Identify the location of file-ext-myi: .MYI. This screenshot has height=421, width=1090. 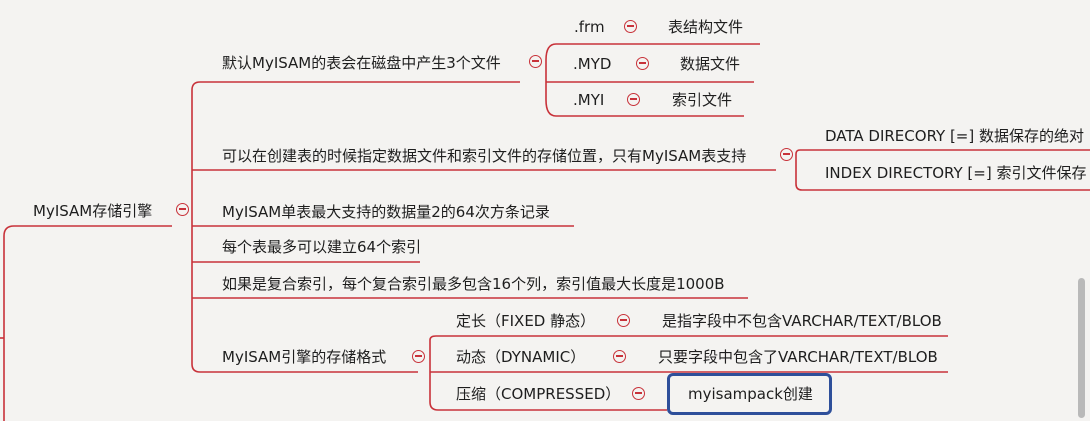
(588, 100).